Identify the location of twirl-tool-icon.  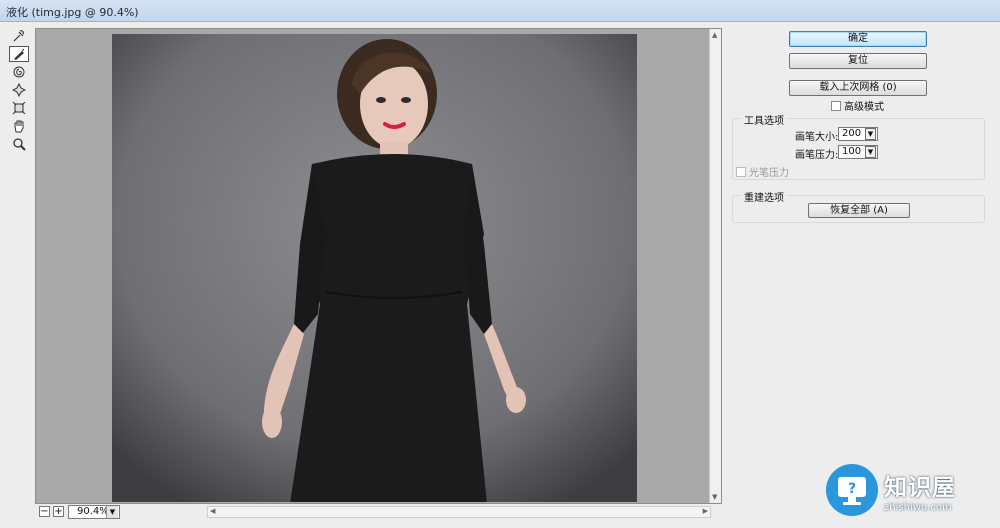
(19, 72).